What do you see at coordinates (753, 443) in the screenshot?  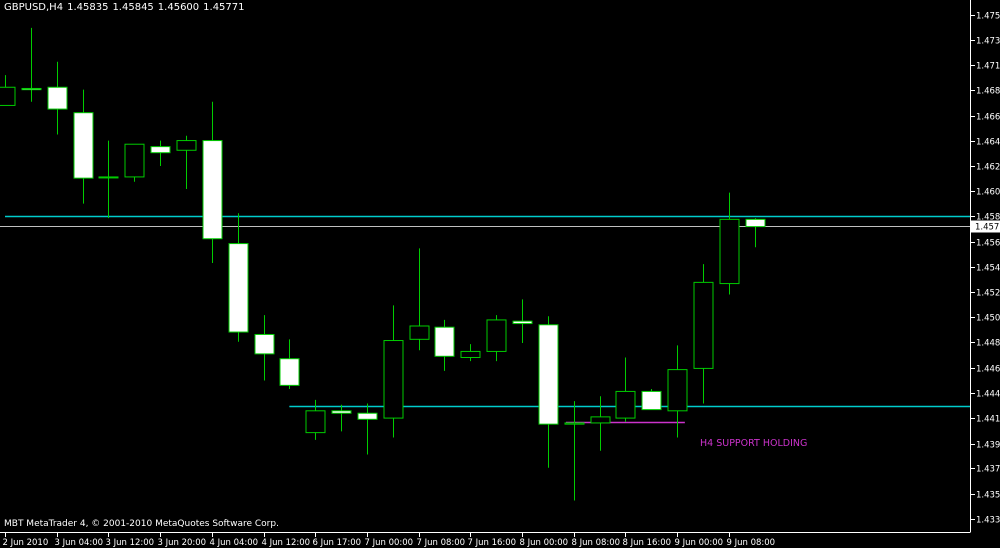 I see `support-annotation: H4 SUPPORT HOLDING` at bounding box center [753, 443].